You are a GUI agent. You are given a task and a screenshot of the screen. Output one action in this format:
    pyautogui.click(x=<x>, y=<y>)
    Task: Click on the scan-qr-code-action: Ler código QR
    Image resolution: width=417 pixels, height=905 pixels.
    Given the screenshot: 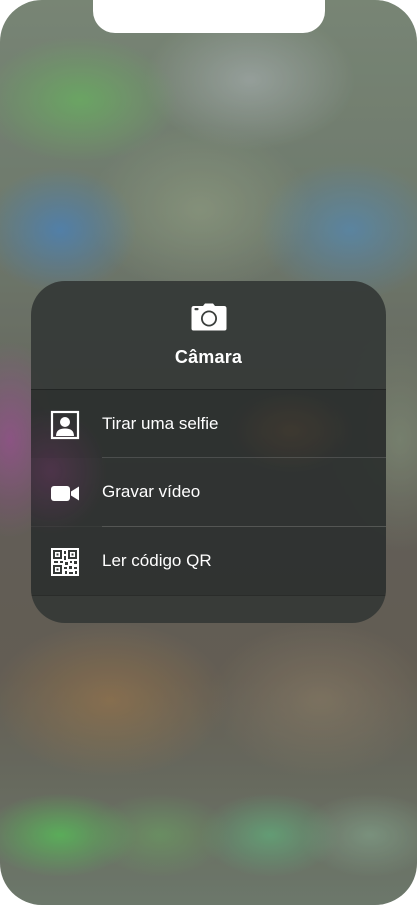 What is the action you would take?
    pyautogui.click(x=208, y=561)
    